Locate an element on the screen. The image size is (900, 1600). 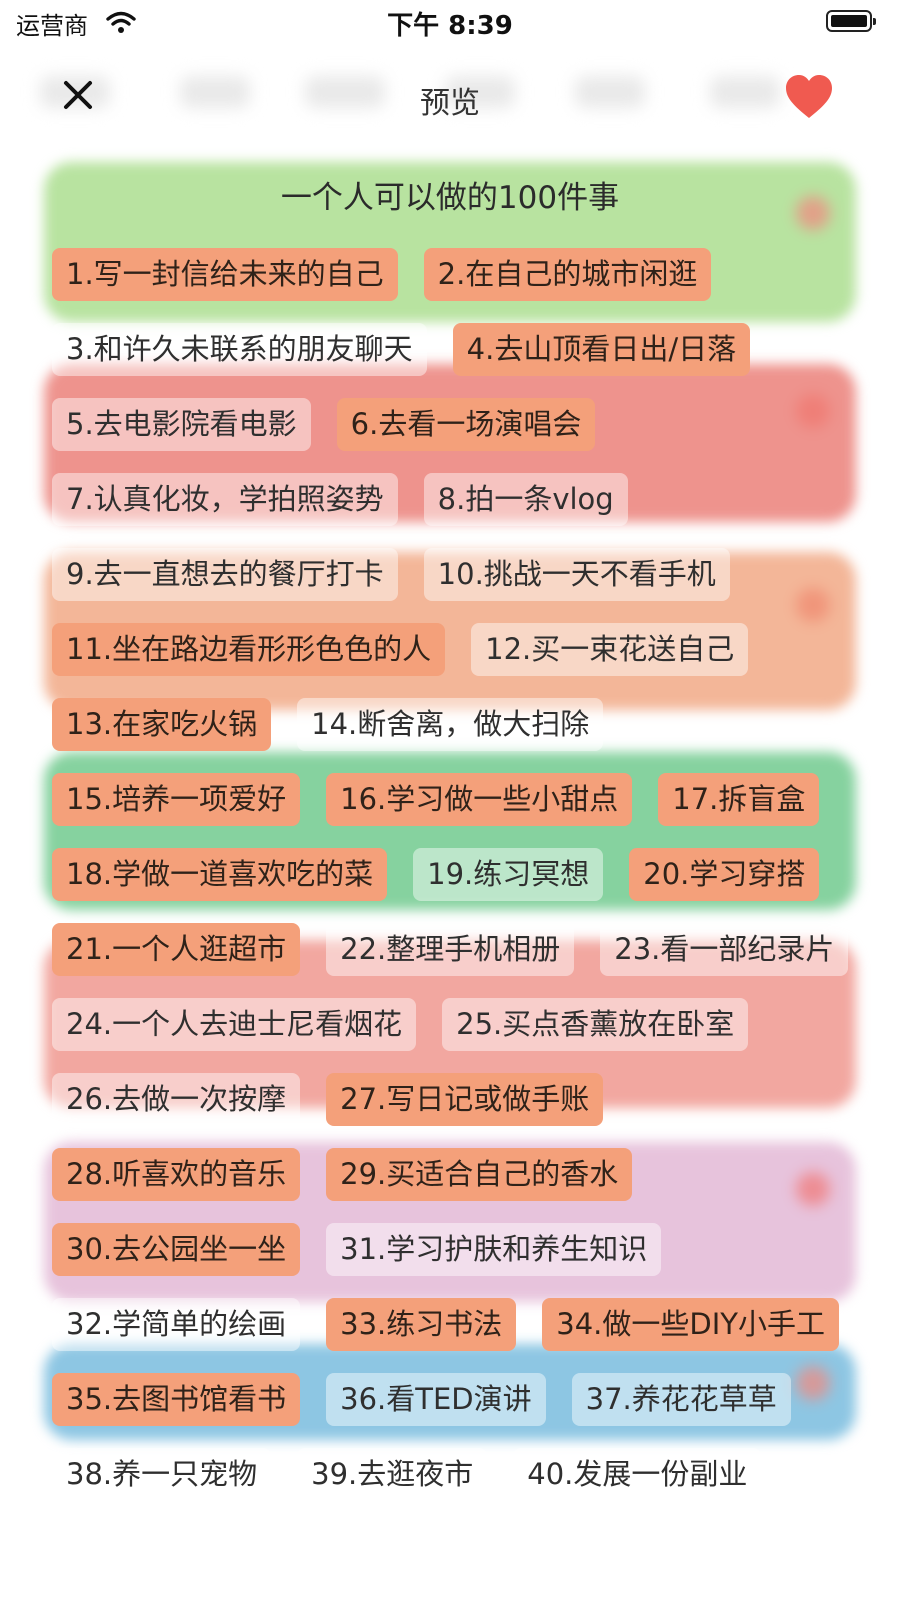
tag-item: 32.学简单的绘画 is located at coordinates (176, 1324).